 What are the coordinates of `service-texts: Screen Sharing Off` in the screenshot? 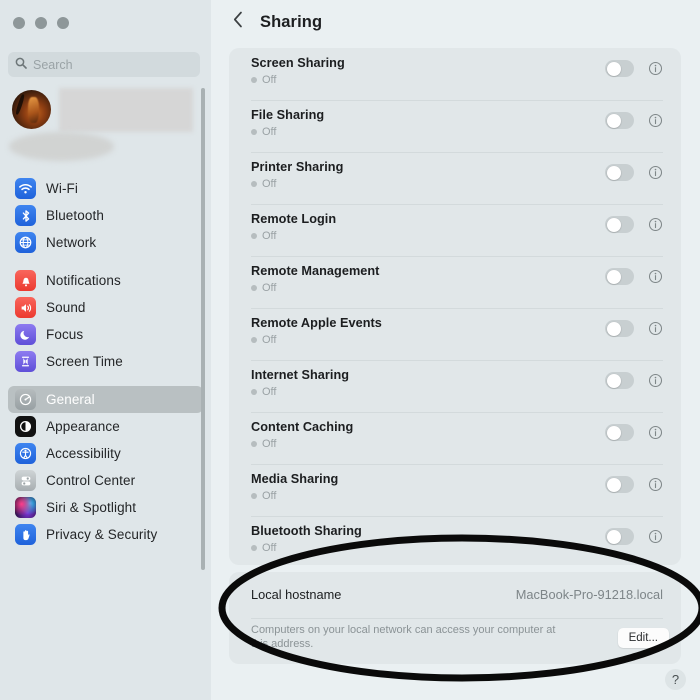 It's located at (298, 71).